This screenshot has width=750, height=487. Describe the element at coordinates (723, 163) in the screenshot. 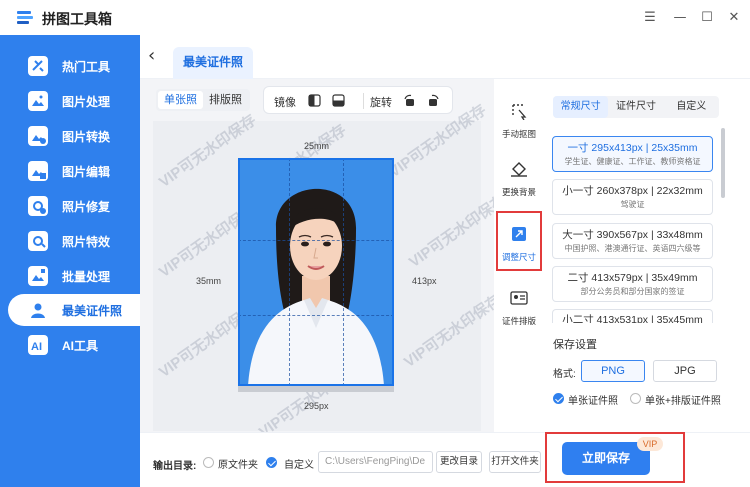

I see `scrollbar` at that location.